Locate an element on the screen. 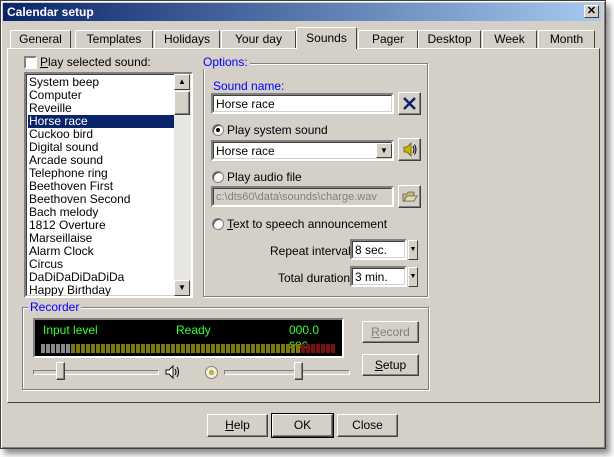 This screenshot has height=457, width=614. options-label: Options: is located at coordinates (225, 62).